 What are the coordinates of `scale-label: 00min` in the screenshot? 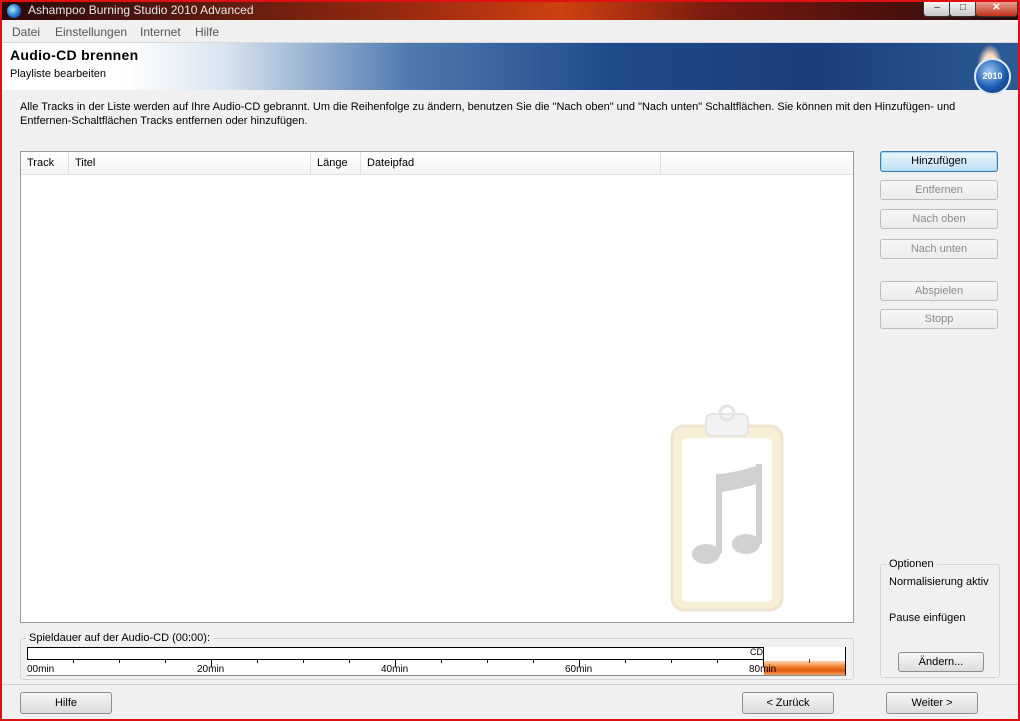 It's located at (41, 669).